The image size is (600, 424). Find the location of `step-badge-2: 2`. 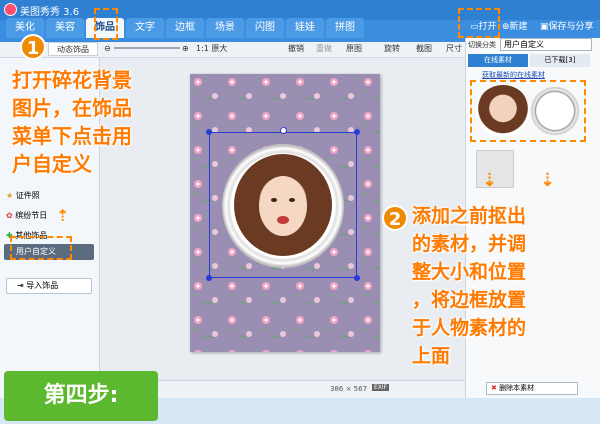

step-badge-2: 2 is located at coordinates (395, 218).